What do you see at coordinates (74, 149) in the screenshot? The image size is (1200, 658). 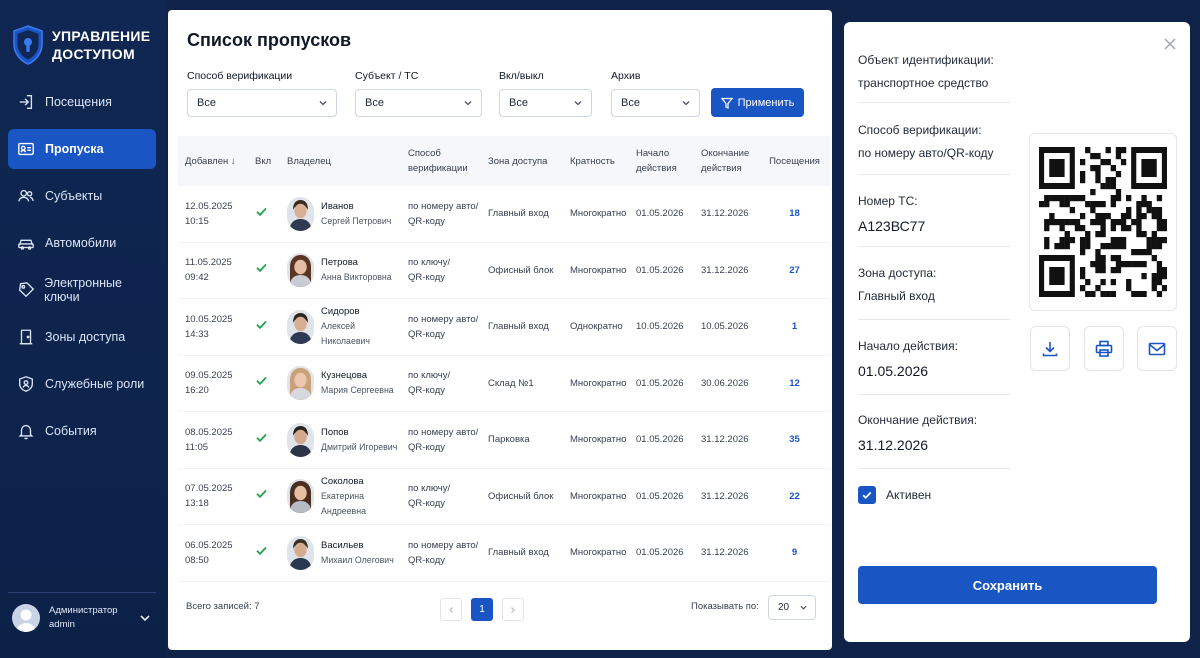 I see `sidebar-item-label: Пропуска` at bounding box center [74, 149].